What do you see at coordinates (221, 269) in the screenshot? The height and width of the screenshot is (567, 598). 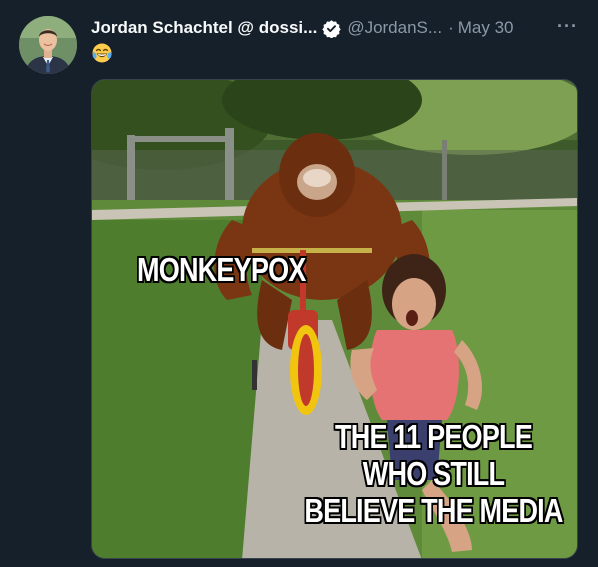 I see `meme-top-caption: MONKEYPOX` at bounding box center [221, 269].